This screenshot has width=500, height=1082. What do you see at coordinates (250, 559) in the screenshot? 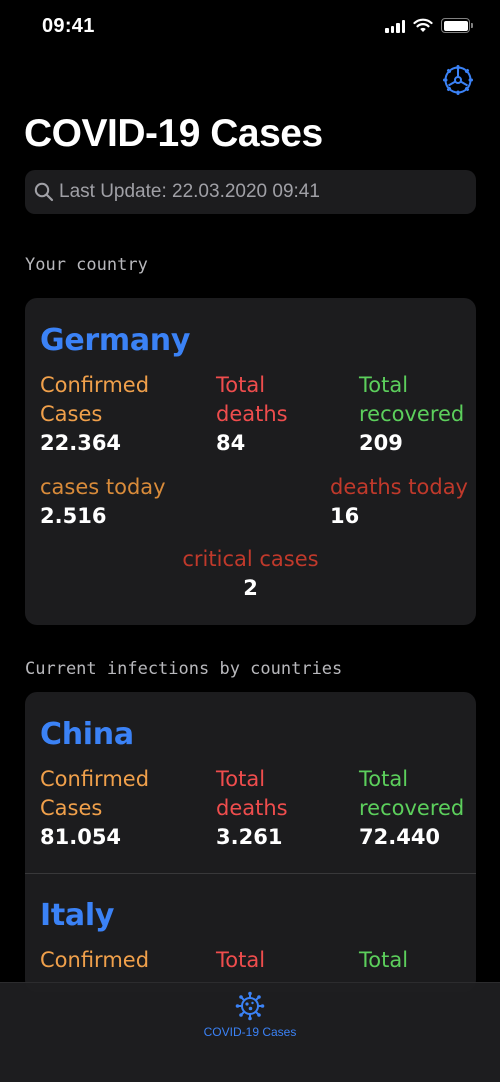
I see `critical-label: critical cases` at bounding box center [250, 559].